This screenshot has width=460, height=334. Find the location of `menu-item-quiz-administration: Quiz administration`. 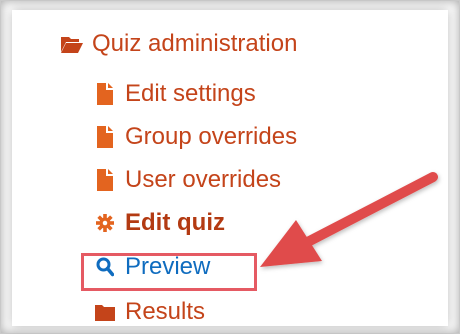

menu-item-quiz-administration: Quiz administration is located at coordinates (178, 44).